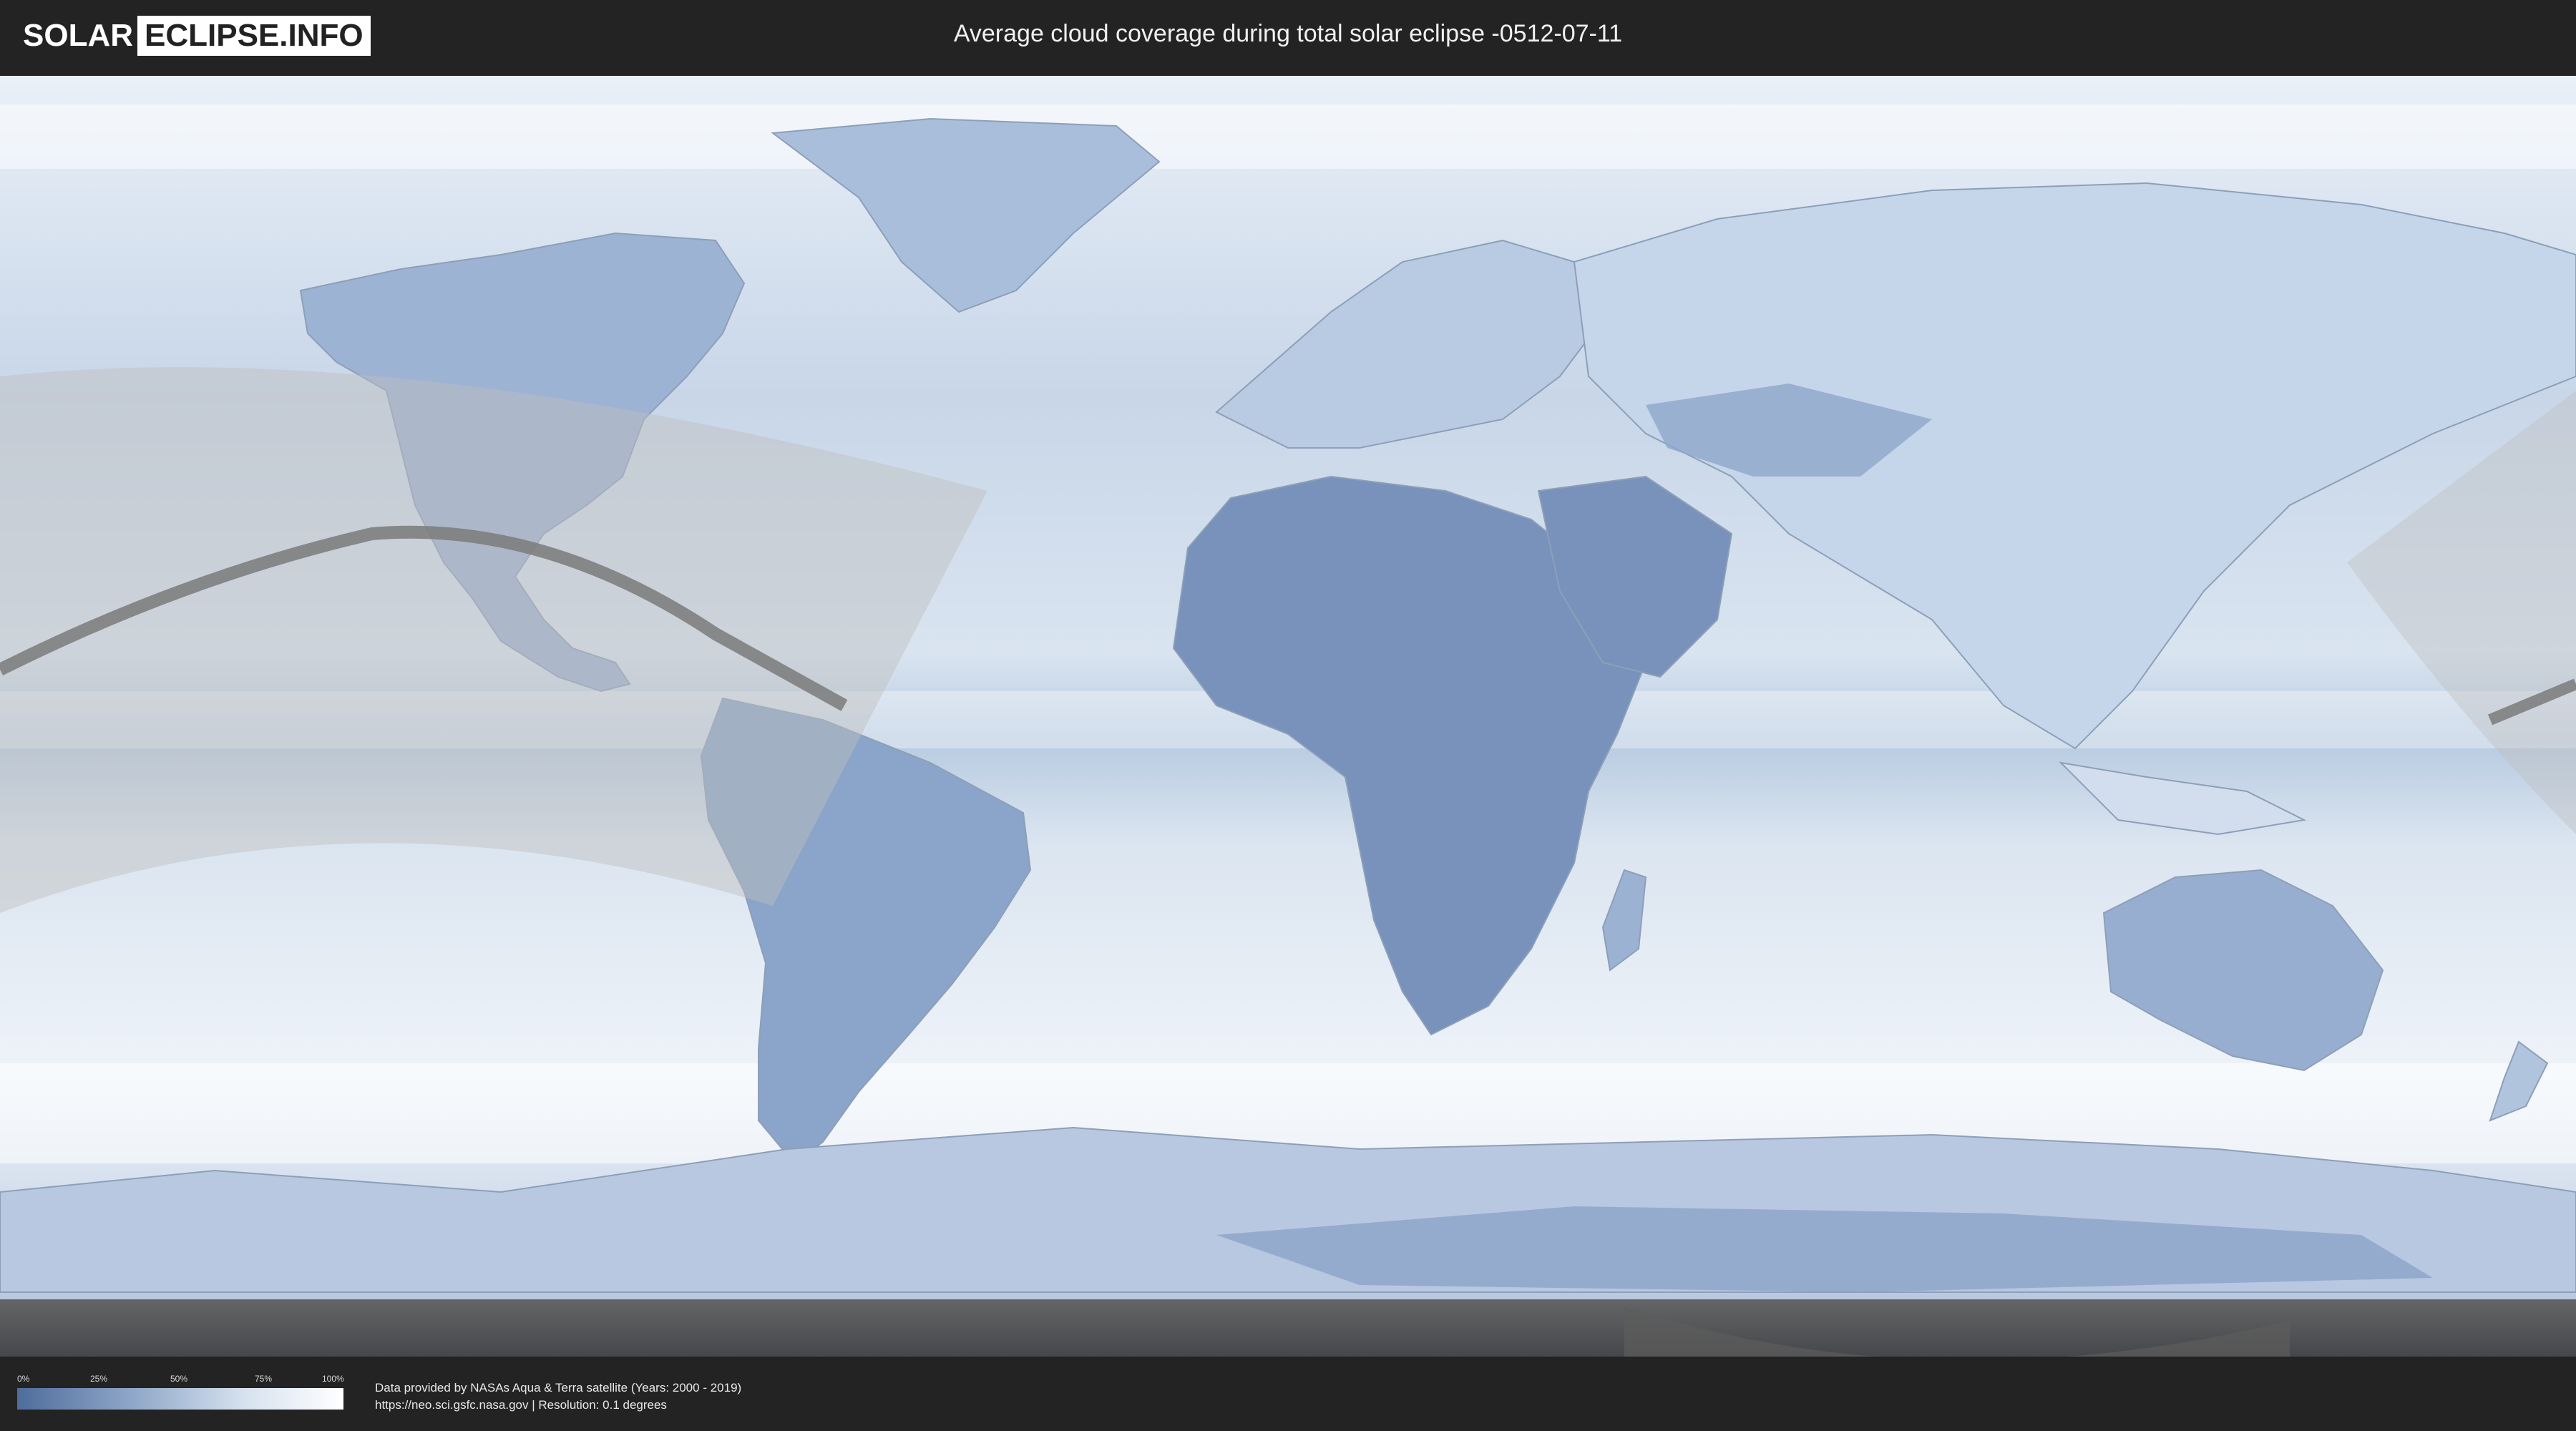  What do you see at coordinates (264, 1379) in the screenshot?
I see `legend-tick-75: 75%` at bounding box center [264, 1379].